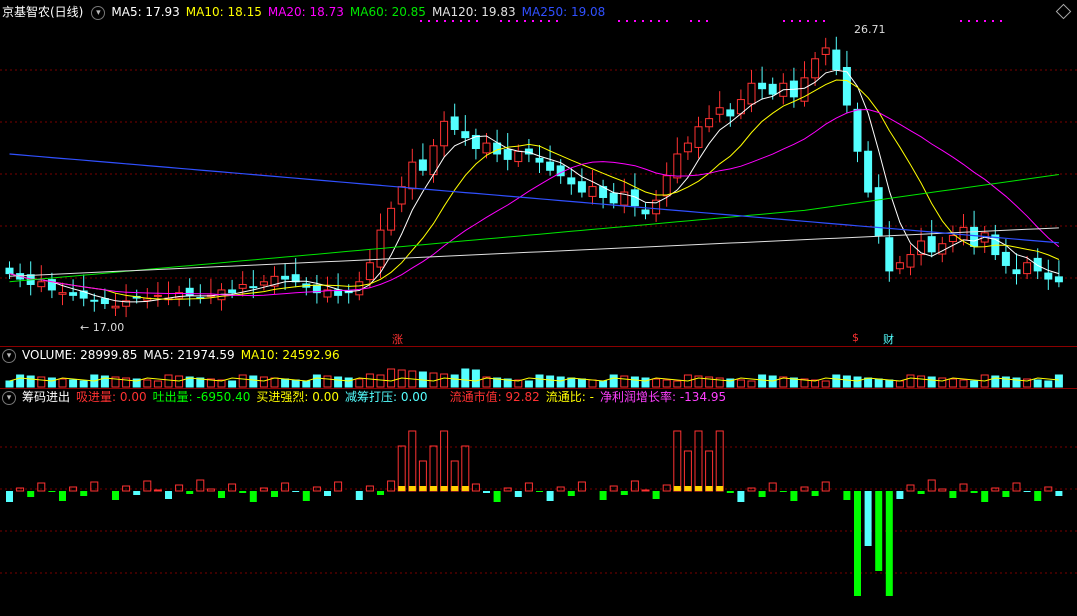  Describe the element at coordinates (855, 337) in the screenshot. I see `dollar-marker: $` at that location.